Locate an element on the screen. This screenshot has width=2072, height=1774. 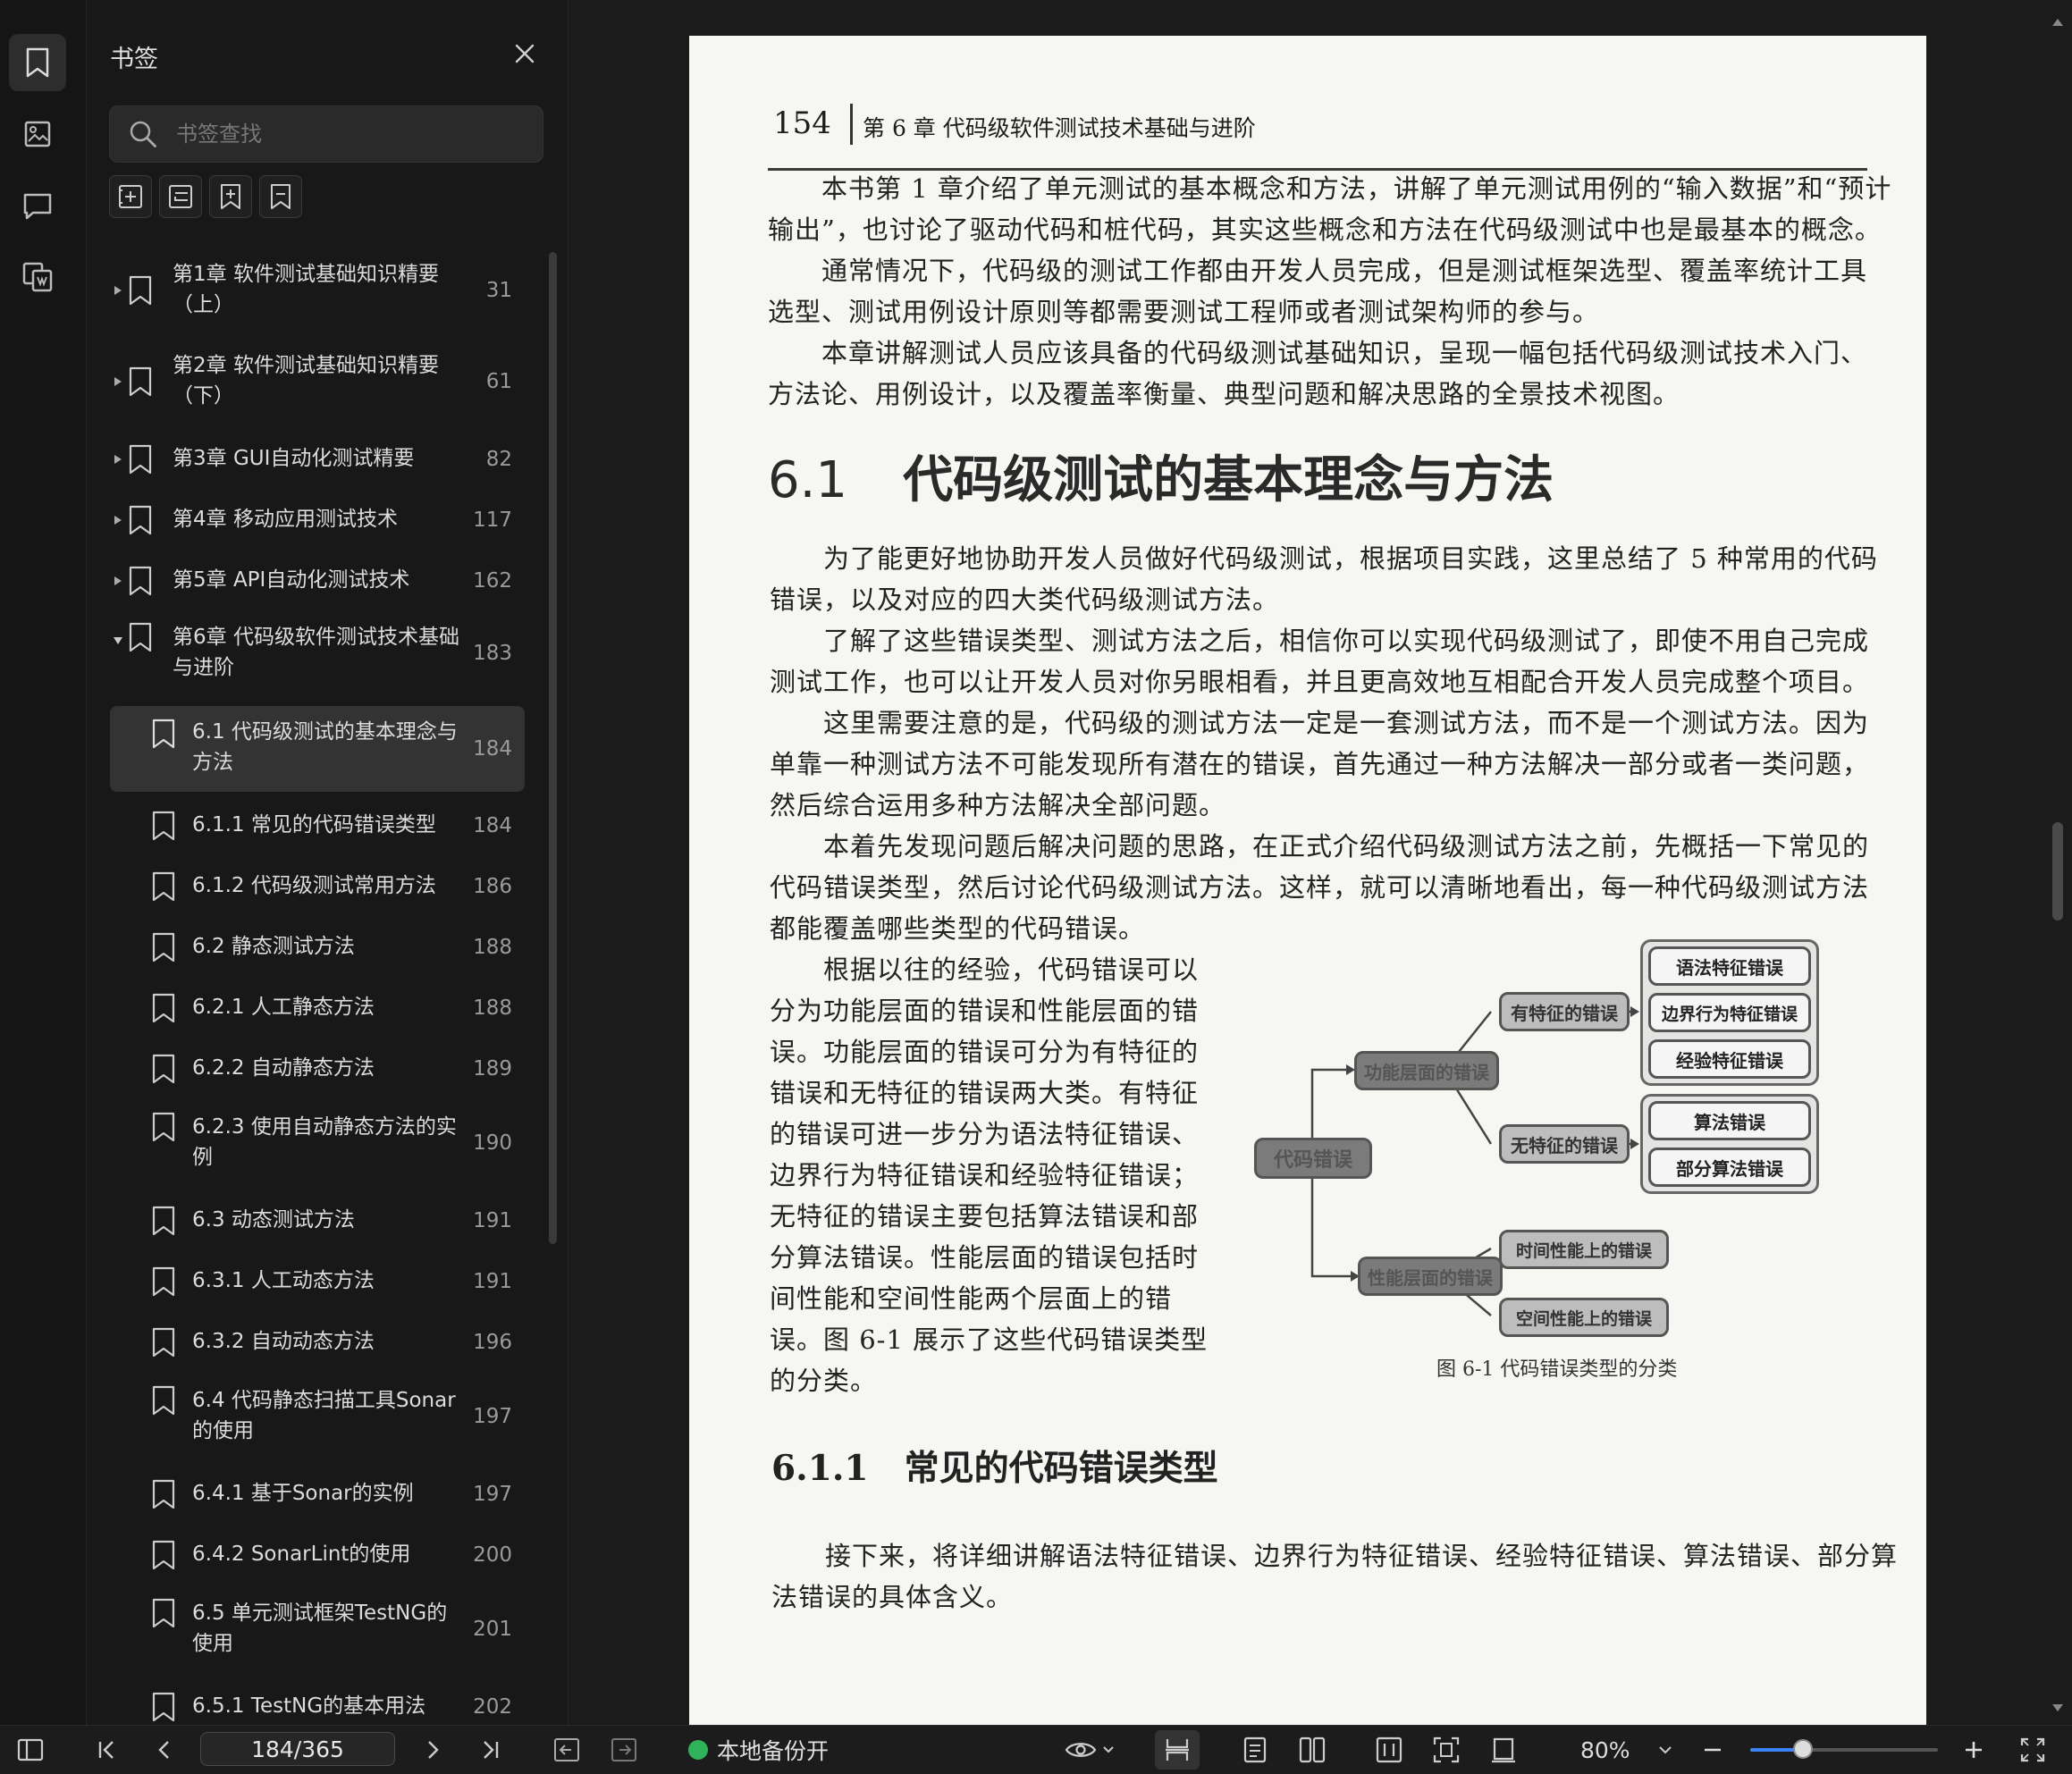
bookmark-item: 第4章 移动应用测试技术 117 is located at coordinates (317, 520).